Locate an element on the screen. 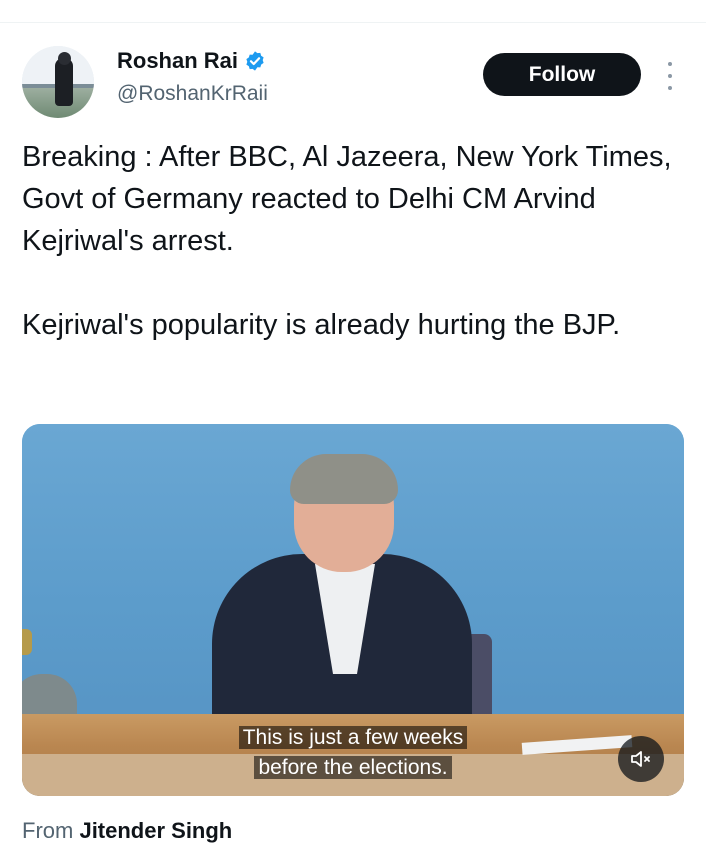 The width and height of the screenshot is (706, 857). avatar-head is located at coordinates (64, 58).